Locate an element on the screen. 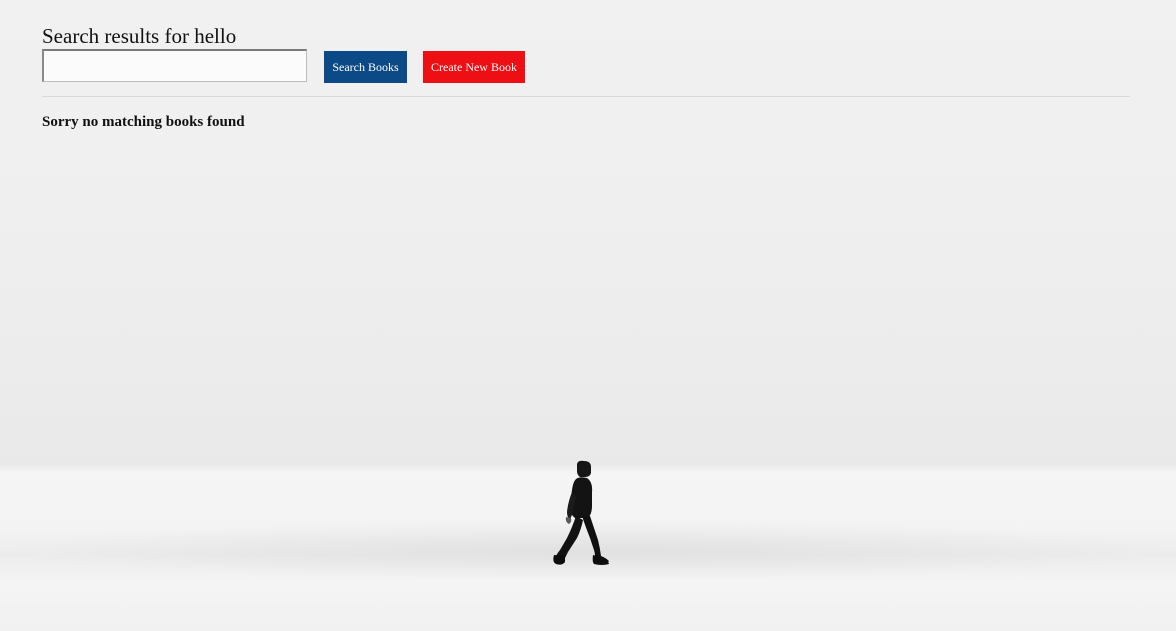 This screenshot has width=1176, height=631. page-title: Search results for hello is located at coordinates (139, 36).